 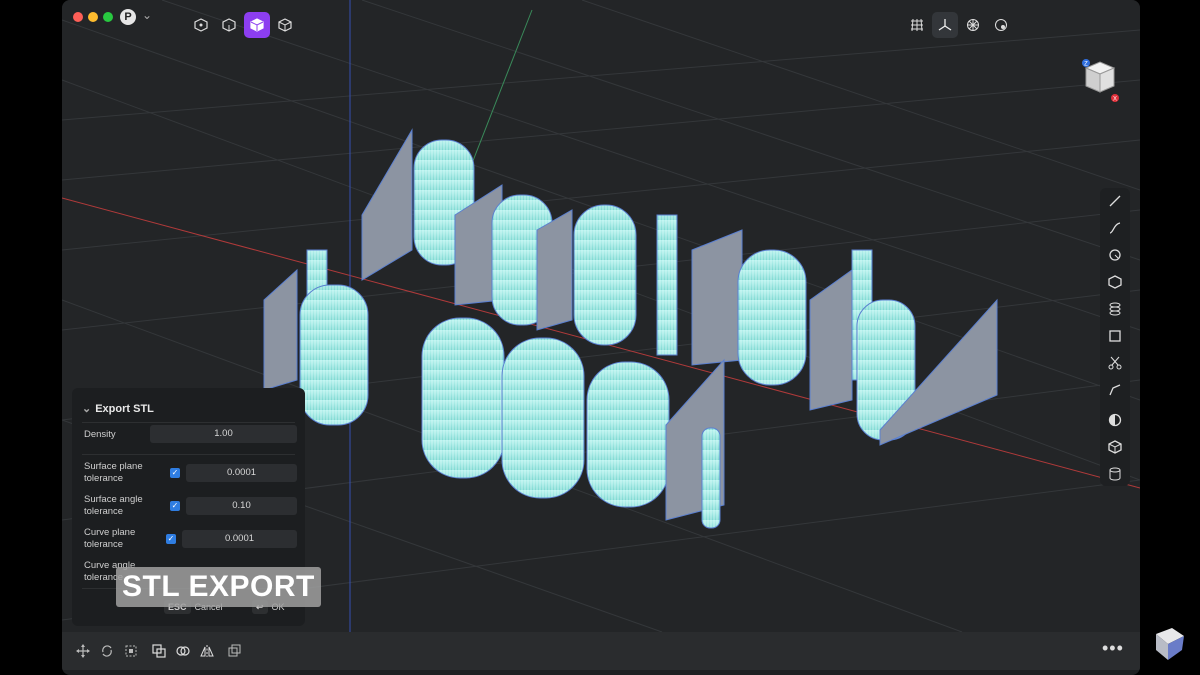 What do you see at coordinates (100, 434) in the screenshot?
I see `density-label: Density` at bounding box center [100, 434].